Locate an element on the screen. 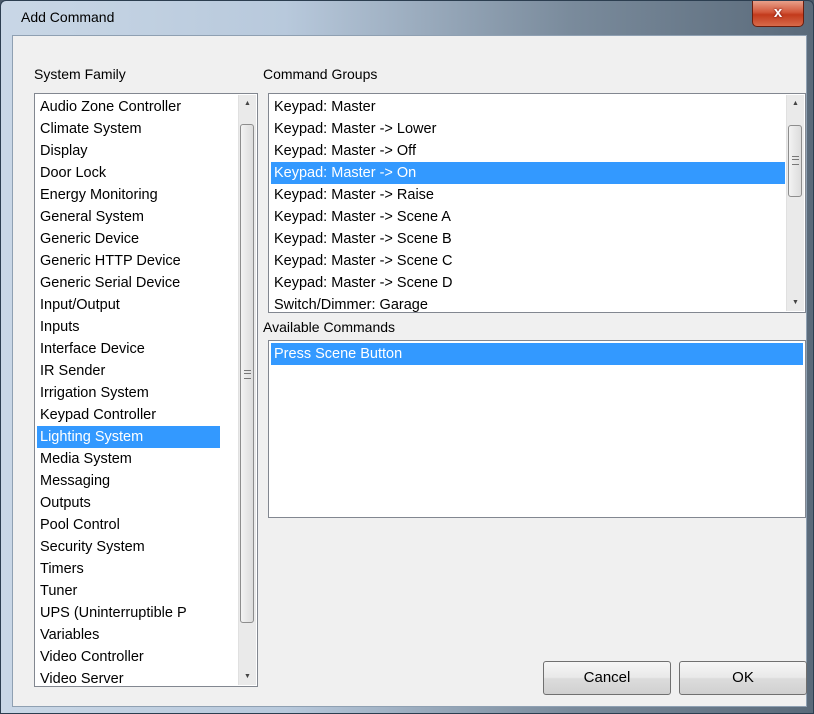 Image resolution: width=814 pixels, height=714 pixels. system-family-item: Climate System is located at coordinates (128, 129).